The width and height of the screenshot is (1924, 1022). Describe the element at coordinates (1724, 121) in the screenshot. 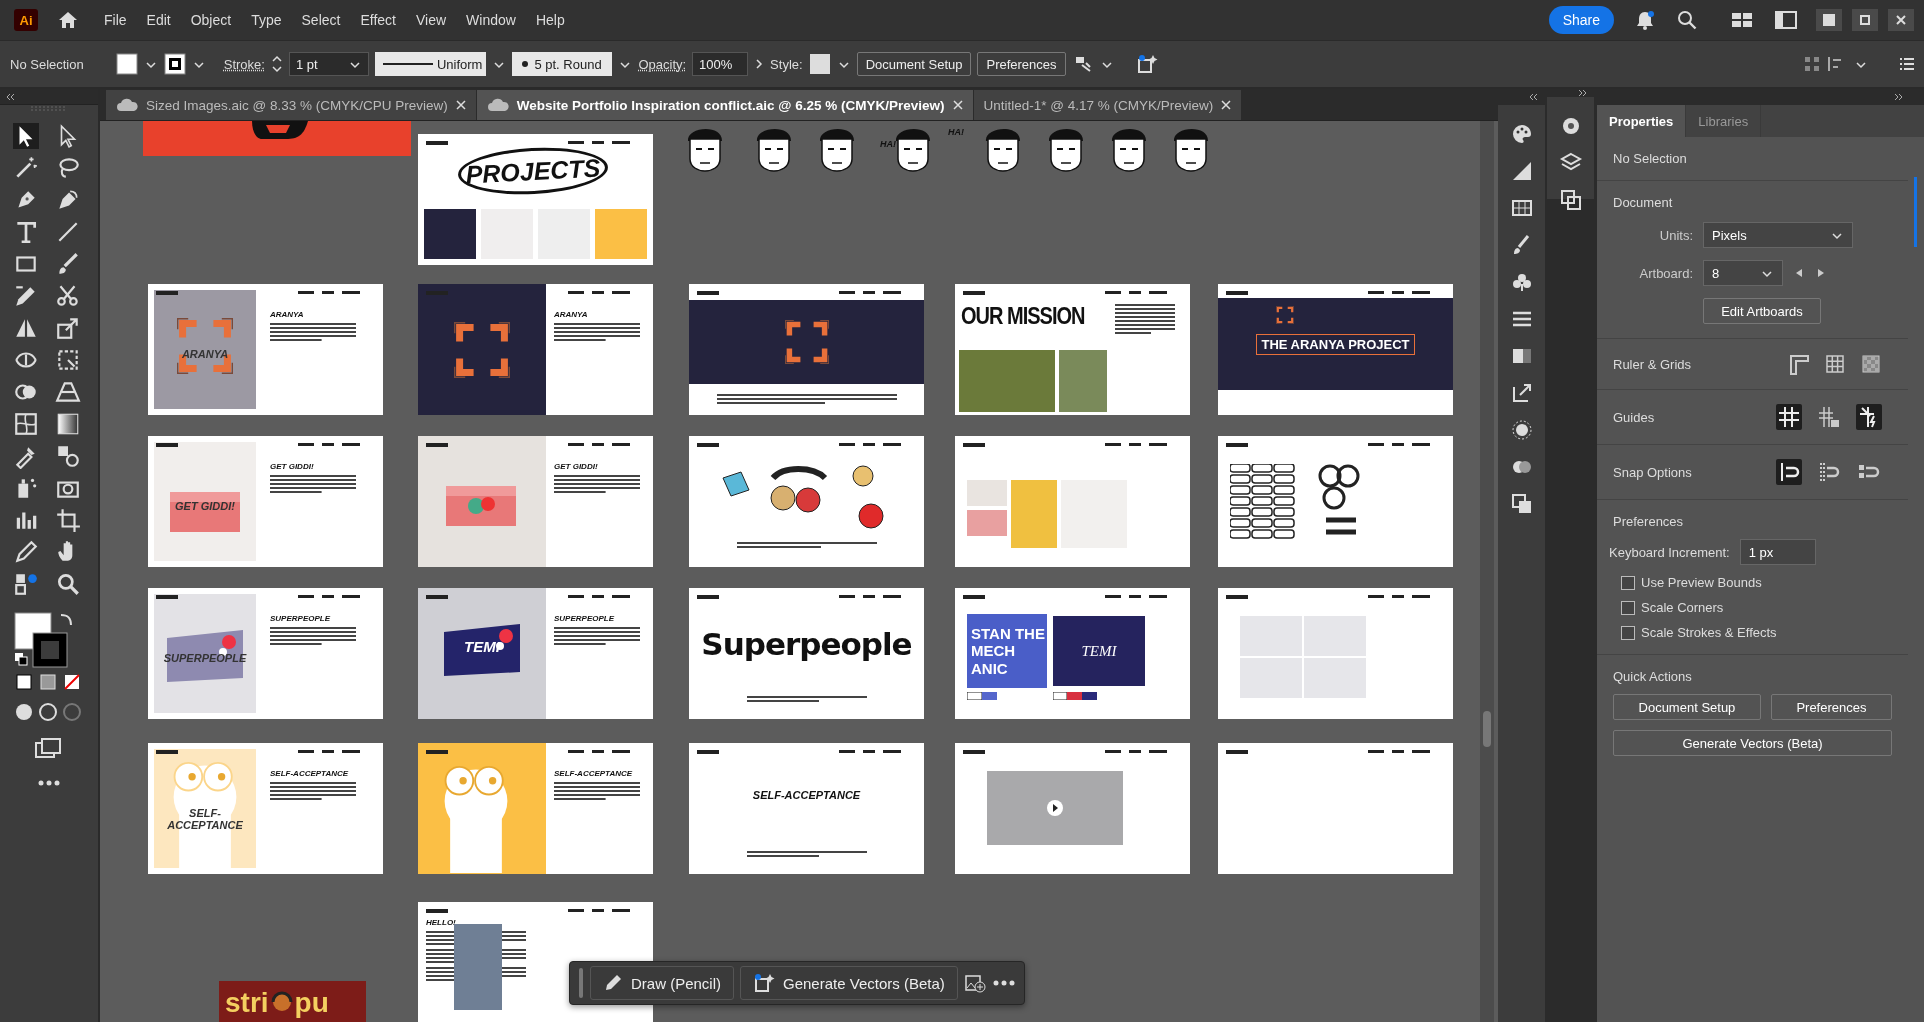

I see `panel-tab: Libraries` at that location.